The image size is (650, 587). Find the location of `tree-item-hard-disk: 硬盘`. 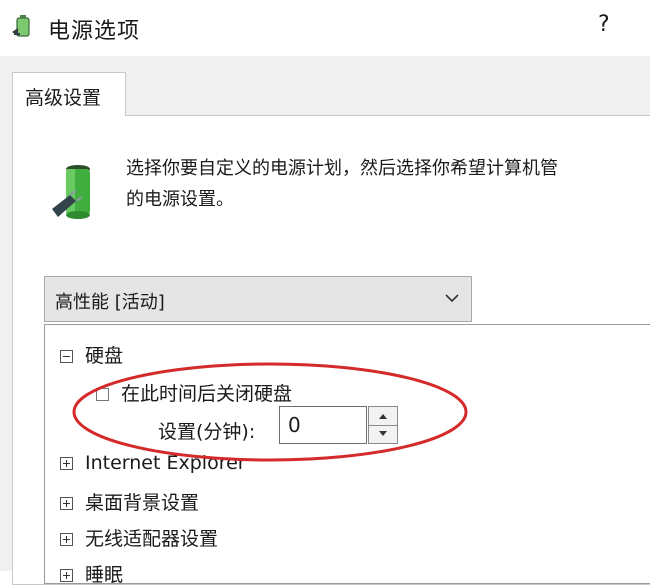

tree-item-hard-disk: 硬盘 is located at coordinates (91, 354).